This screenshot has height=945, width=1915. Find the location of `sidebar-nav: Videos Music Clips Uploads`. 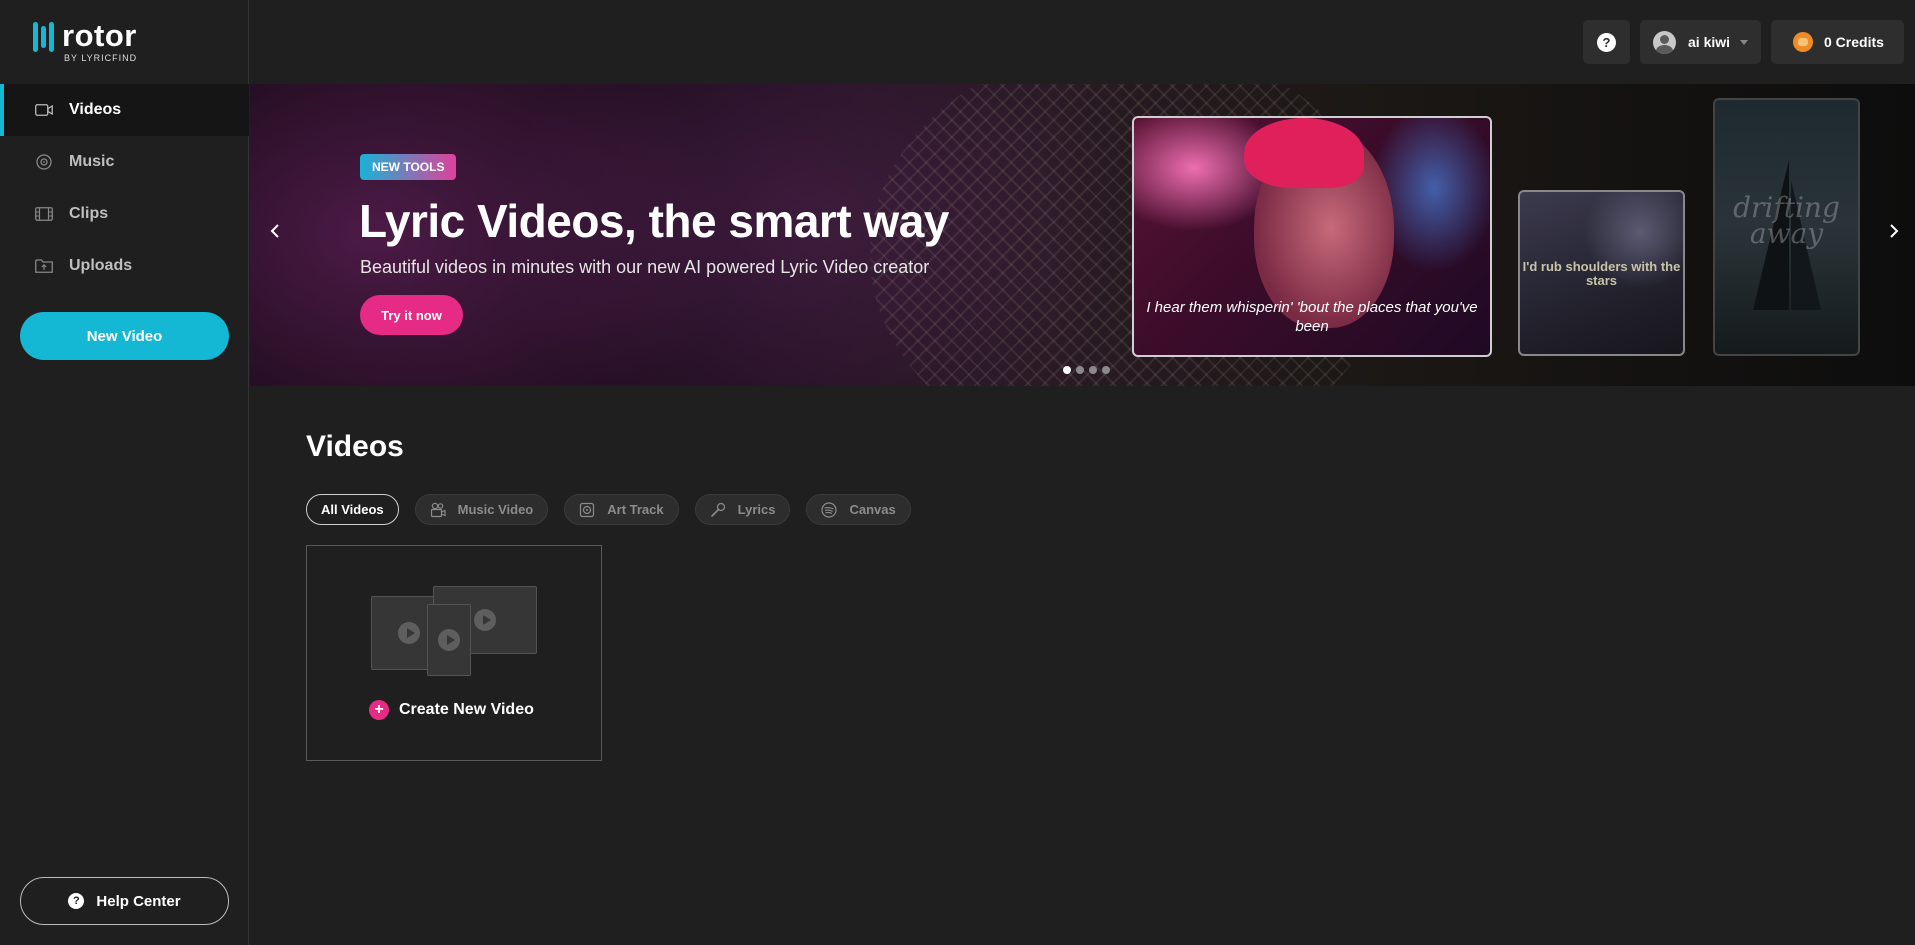

sidebar-nav: Videos Music Clips Uploads is located at coordinates (124, 188).